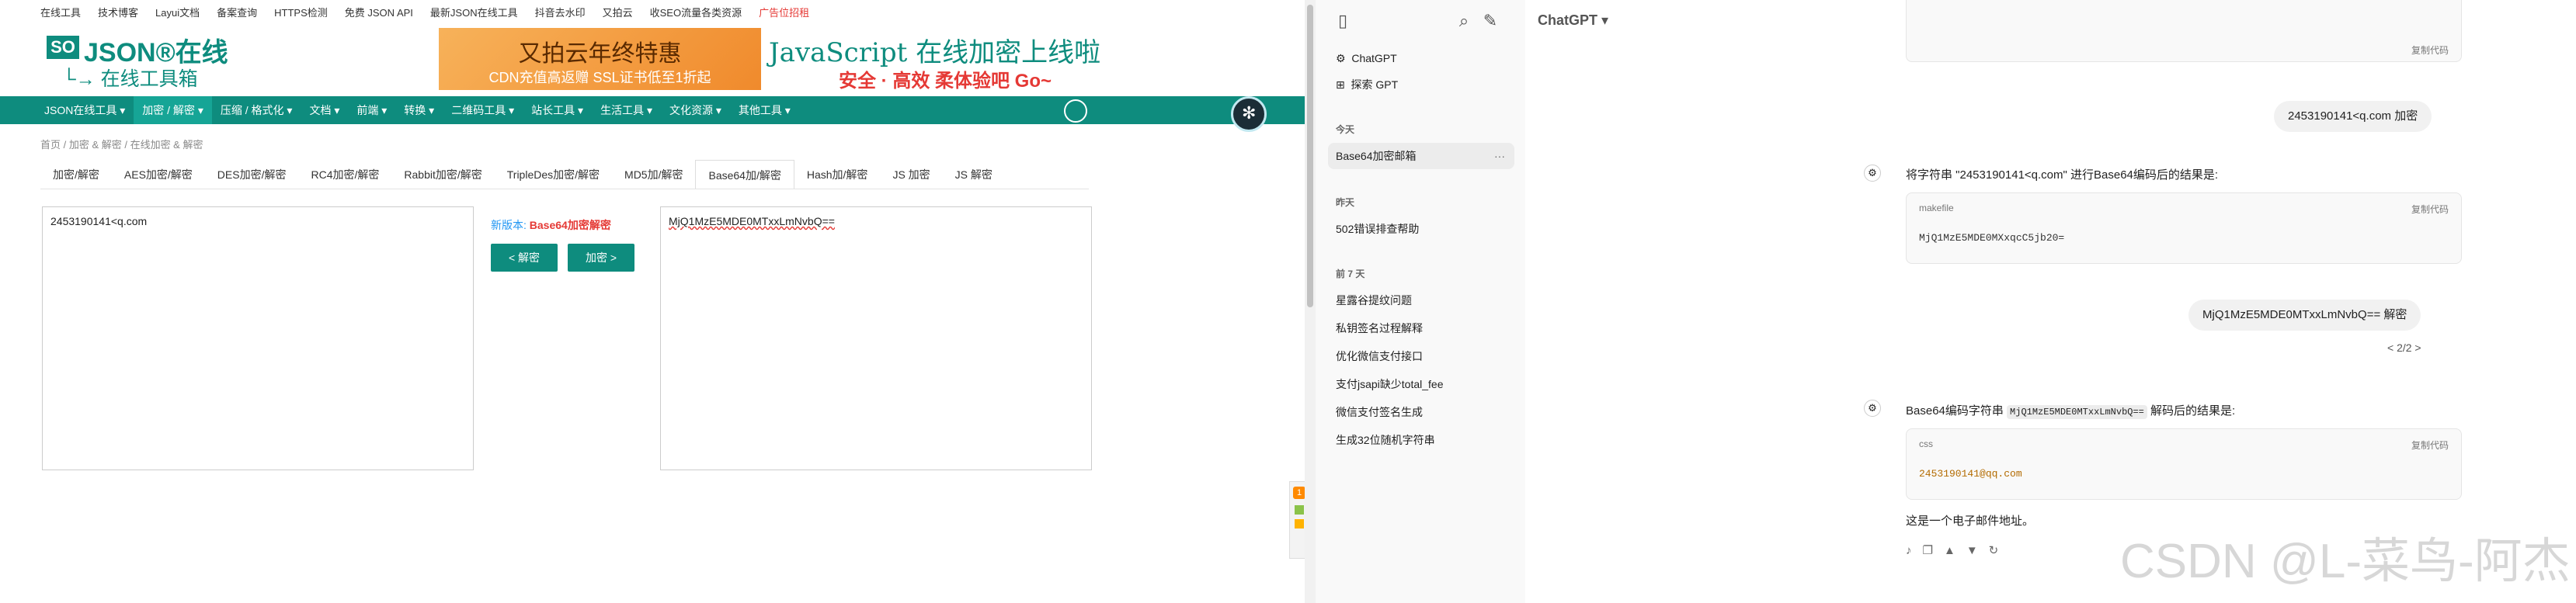 The height and width of the screenshot is (603, 2576). I want to click on chat-item-label: Base64加密邮箱, so click(1376, 156).